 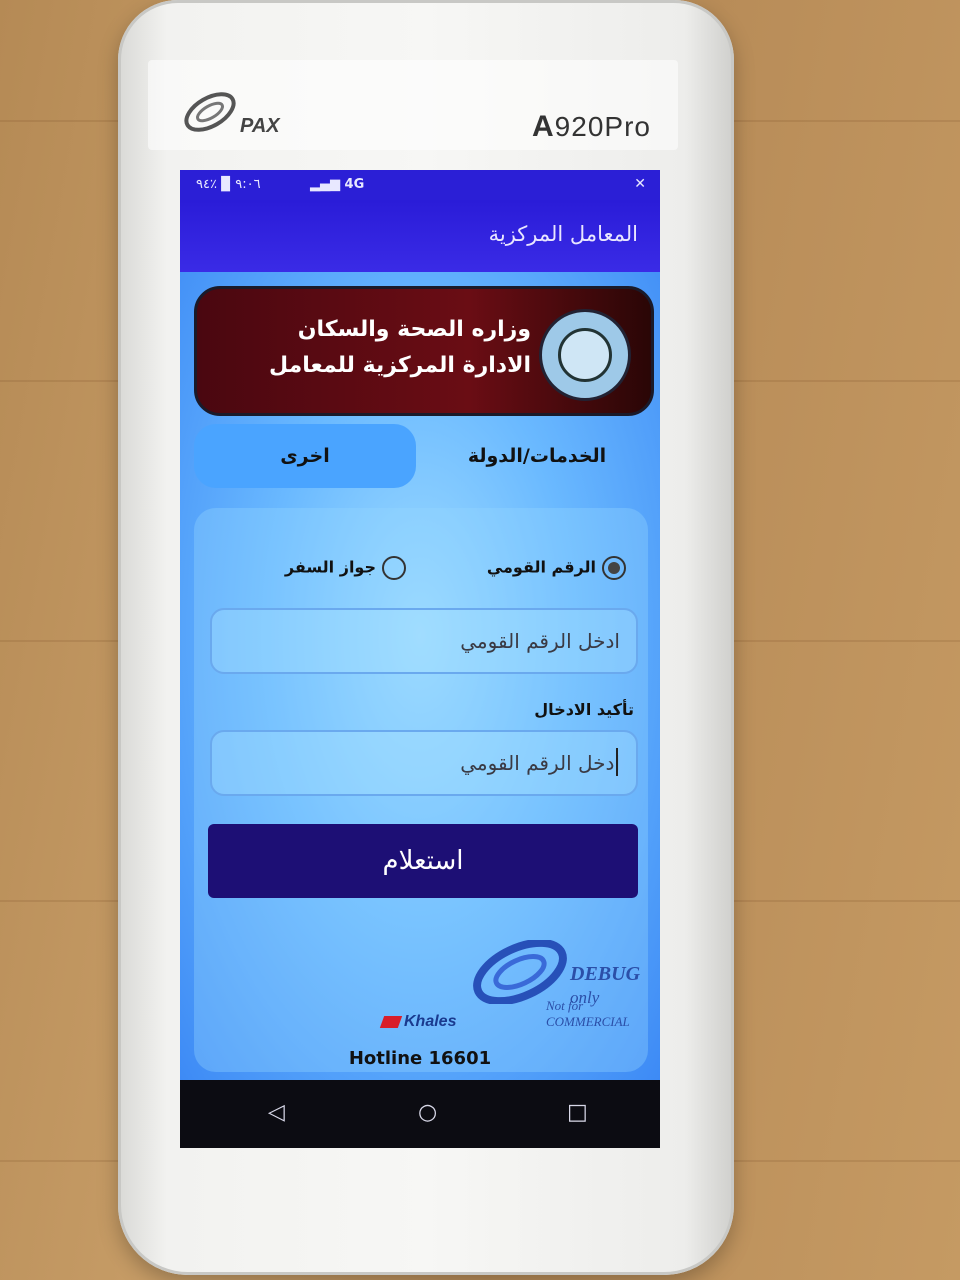 I want to click on radio-unchecked-icon, so click(x=394, y=568).